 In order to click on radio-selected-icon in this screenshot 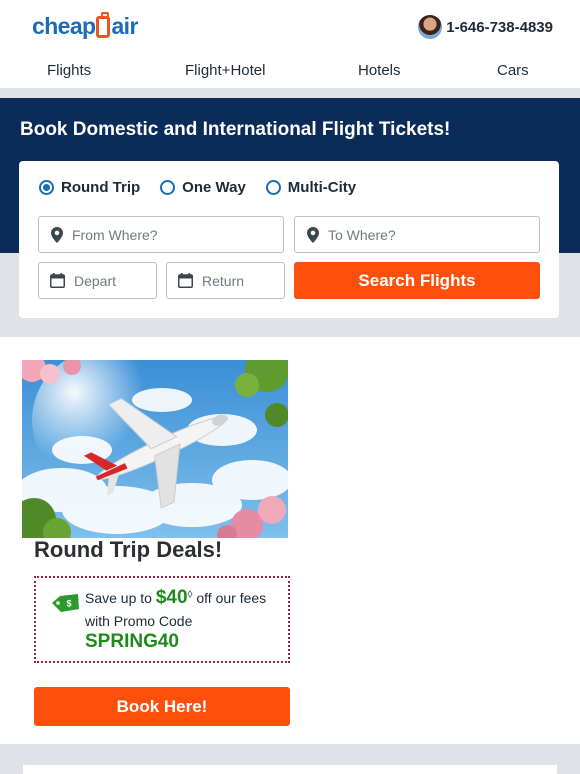, I will do `click(46, 187)`.